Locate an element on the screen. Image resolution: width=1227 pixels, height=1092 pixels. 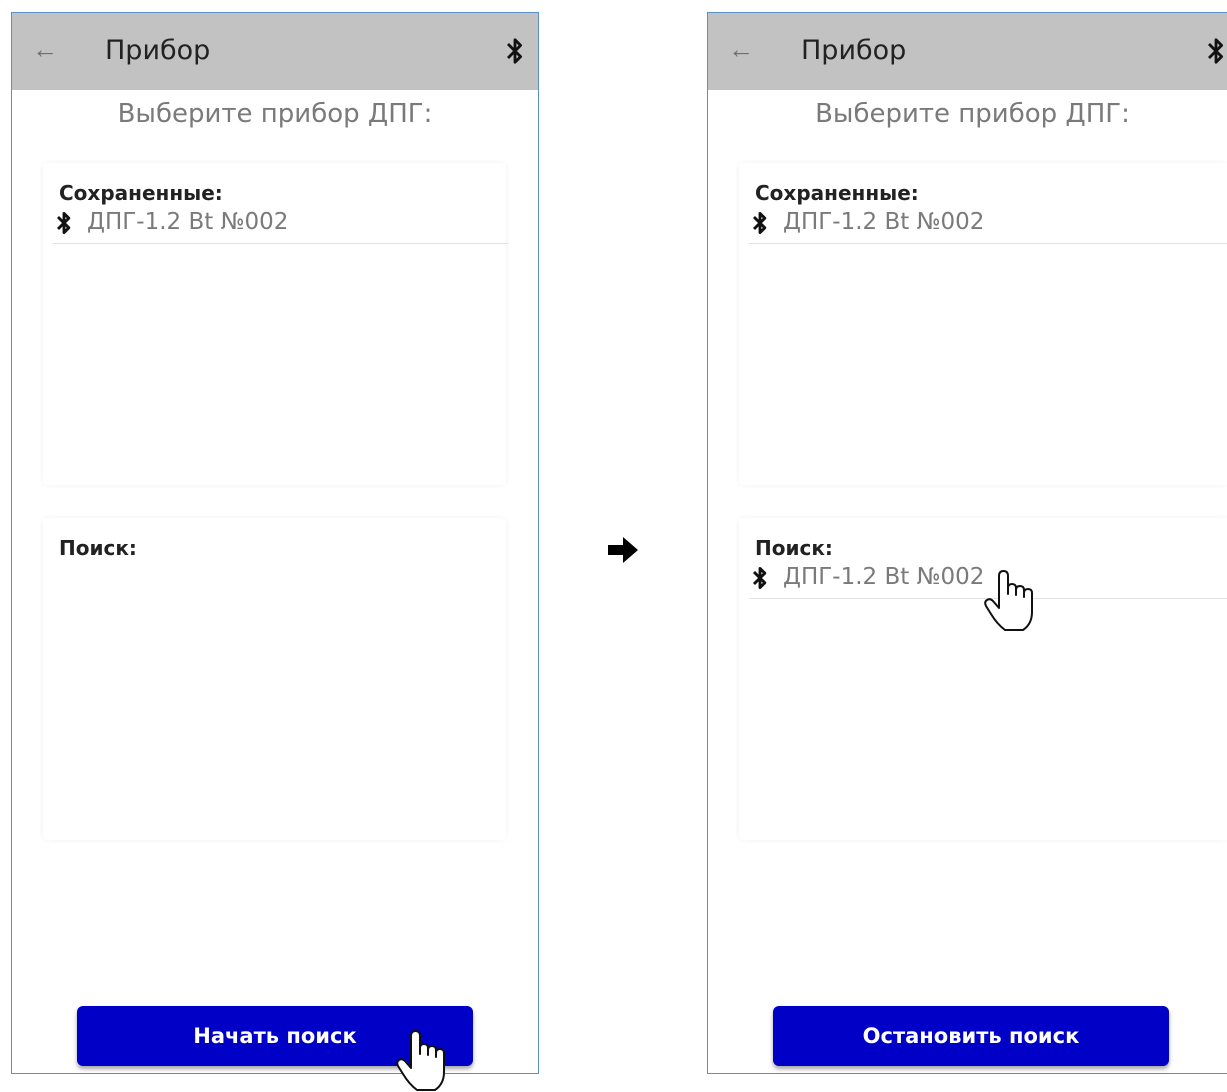
search-results-panel: Поиск: ДПГ-1.2 Bt №002 is located at coordinates (983, 679).